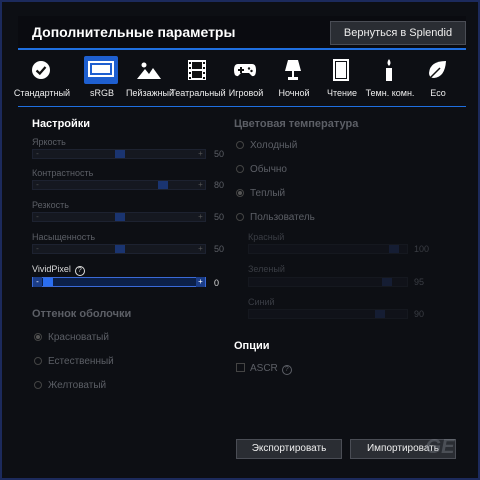 This screenshot has width=480, height=480. I want to click on red-thumb, so click(394, 249).